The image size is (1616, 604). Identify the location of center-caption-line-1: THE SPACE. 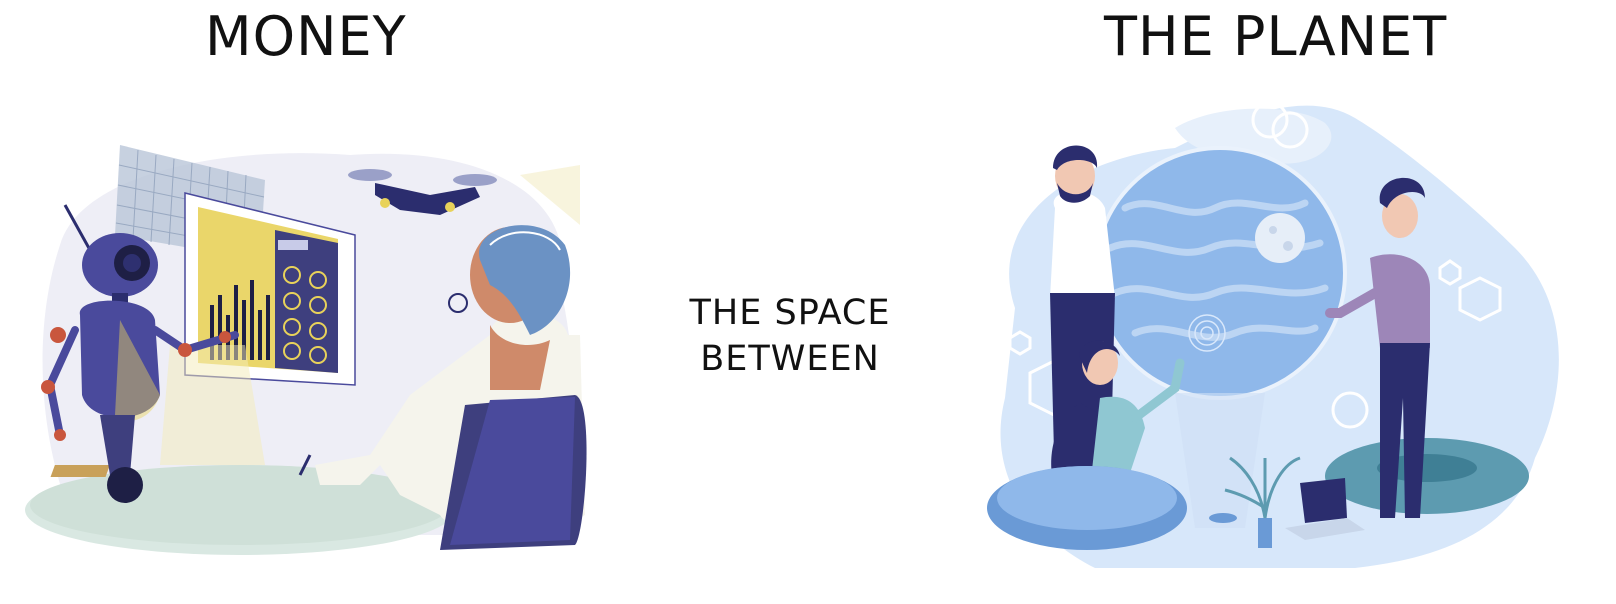
(790, 313).